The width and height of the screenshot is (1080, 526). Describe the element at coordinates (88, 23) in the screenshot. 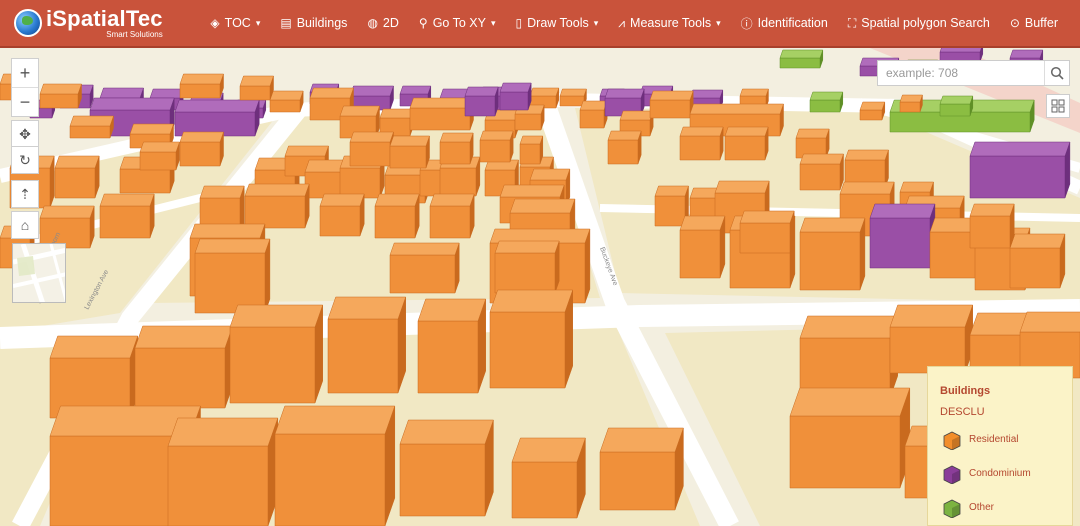

I see `brand-logo: iSpatialTec Smart Solutions` at that location.